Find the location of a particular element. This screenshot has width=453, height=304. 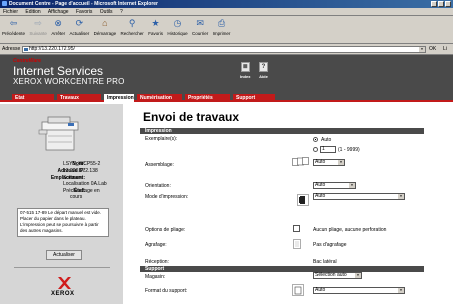

copies-range: (1 - 9999) is located at coordinates (349, 150).